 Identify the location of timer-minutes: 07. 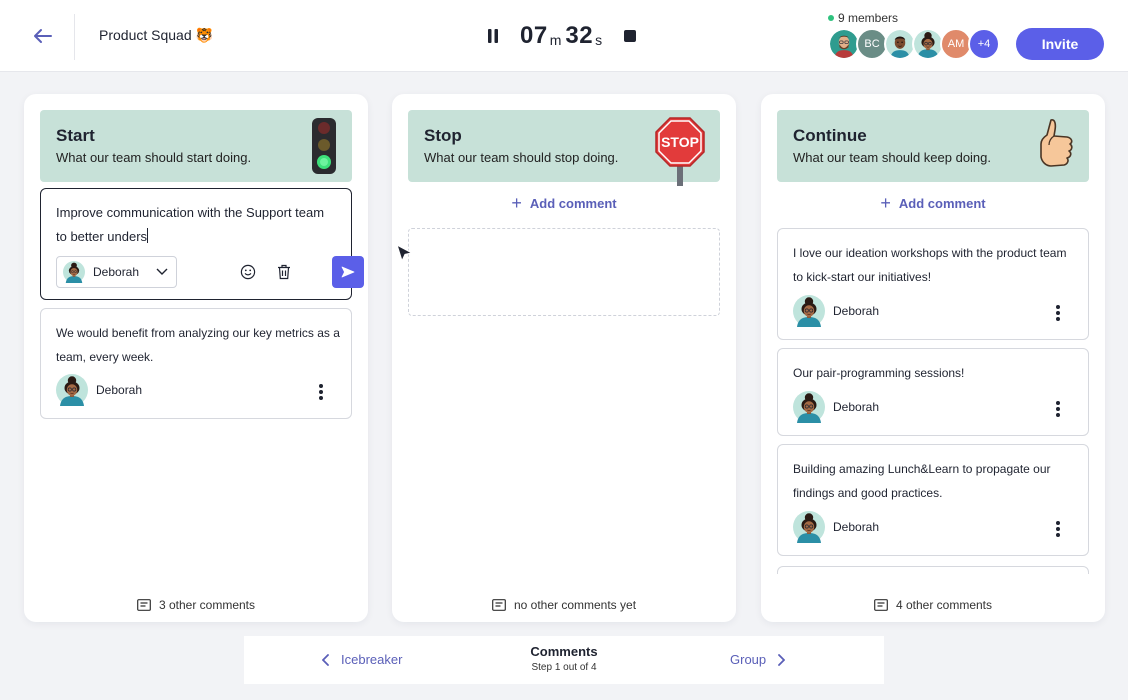
(534, 35).